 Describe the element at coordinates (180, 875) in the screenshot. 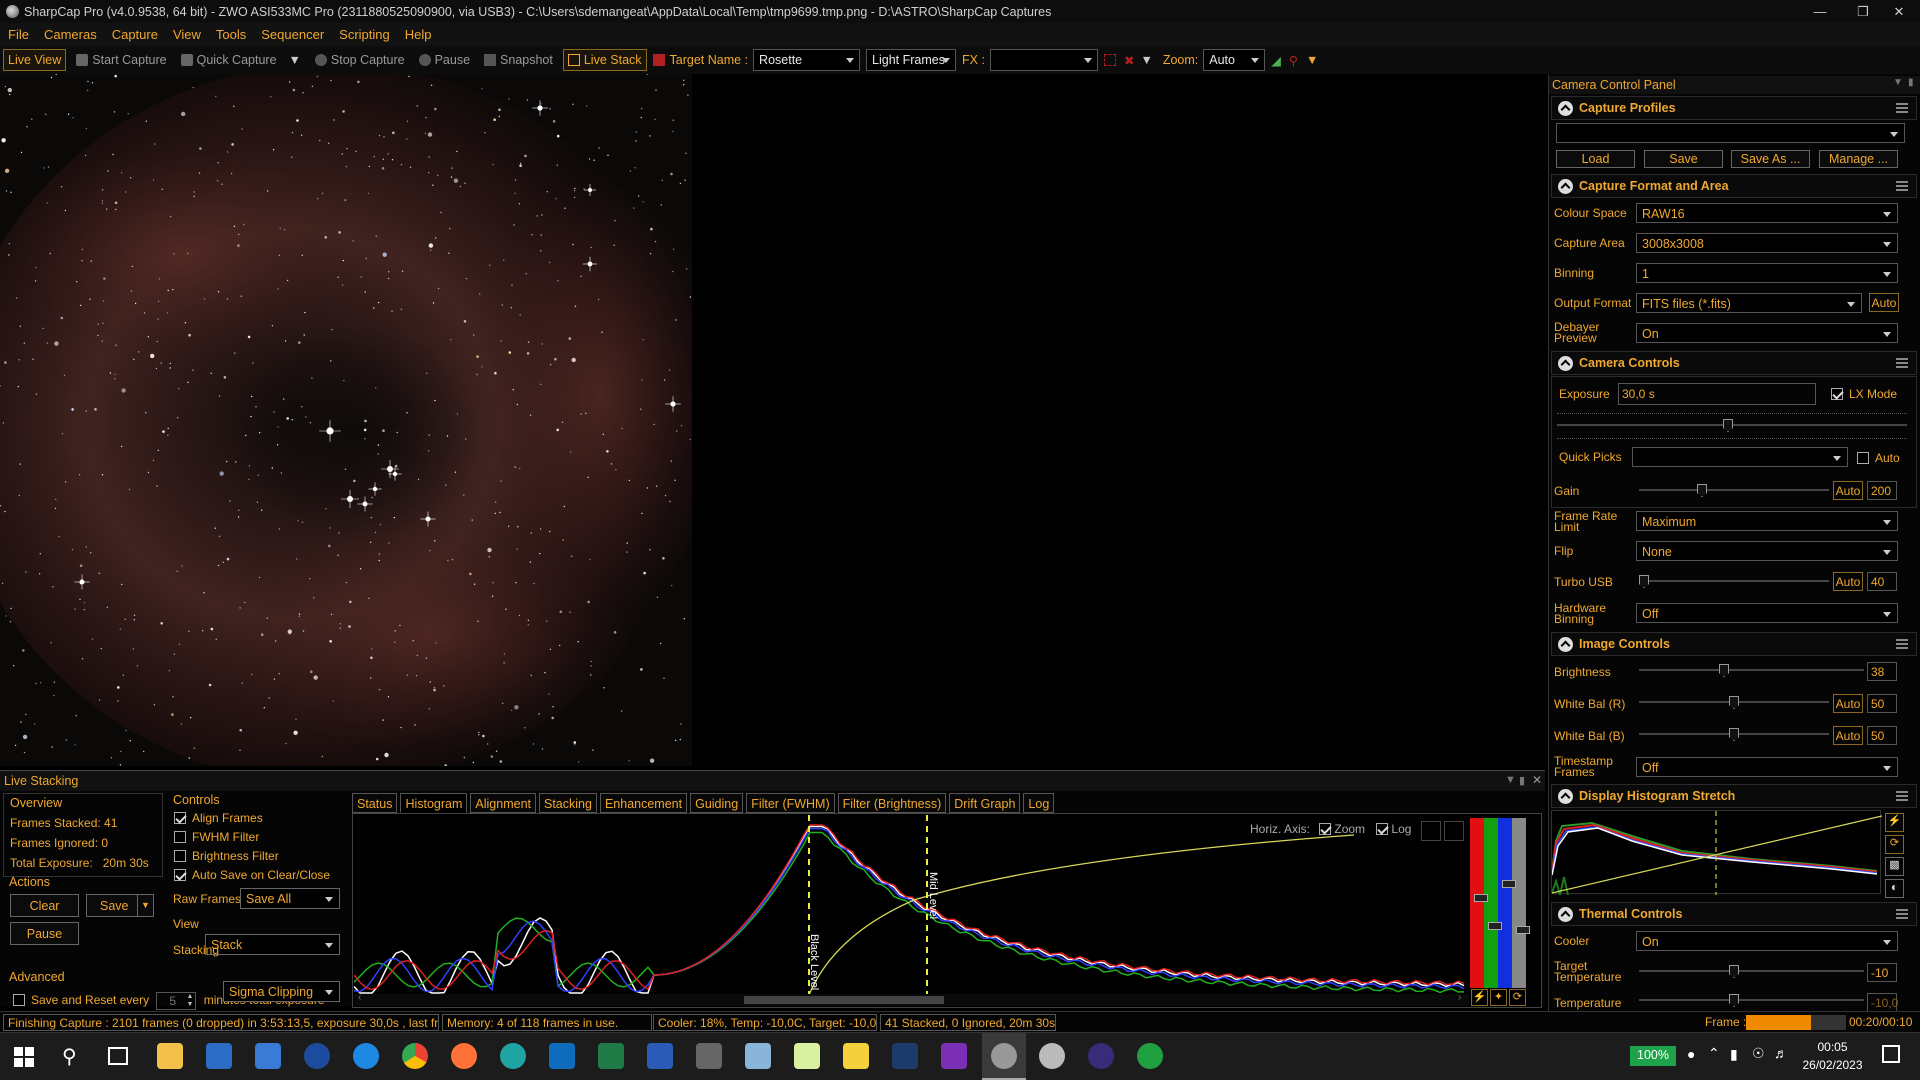

I see `auto-save-checkbox` at that location.